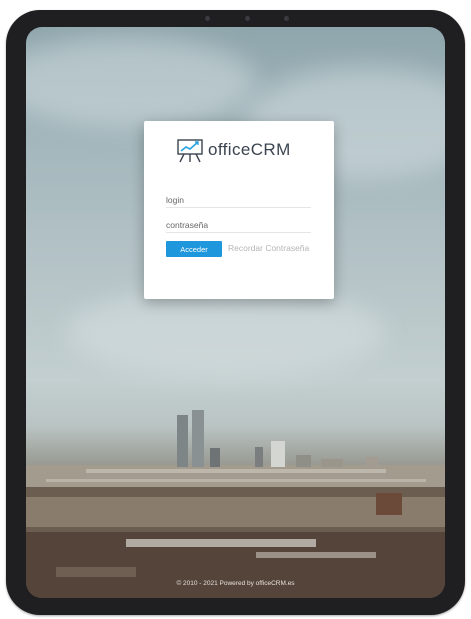 The image size is (471, 619). I want to click on footer-copyright: © 2010 - 2021 Powered by officeCRM.es, so click(235, 583).